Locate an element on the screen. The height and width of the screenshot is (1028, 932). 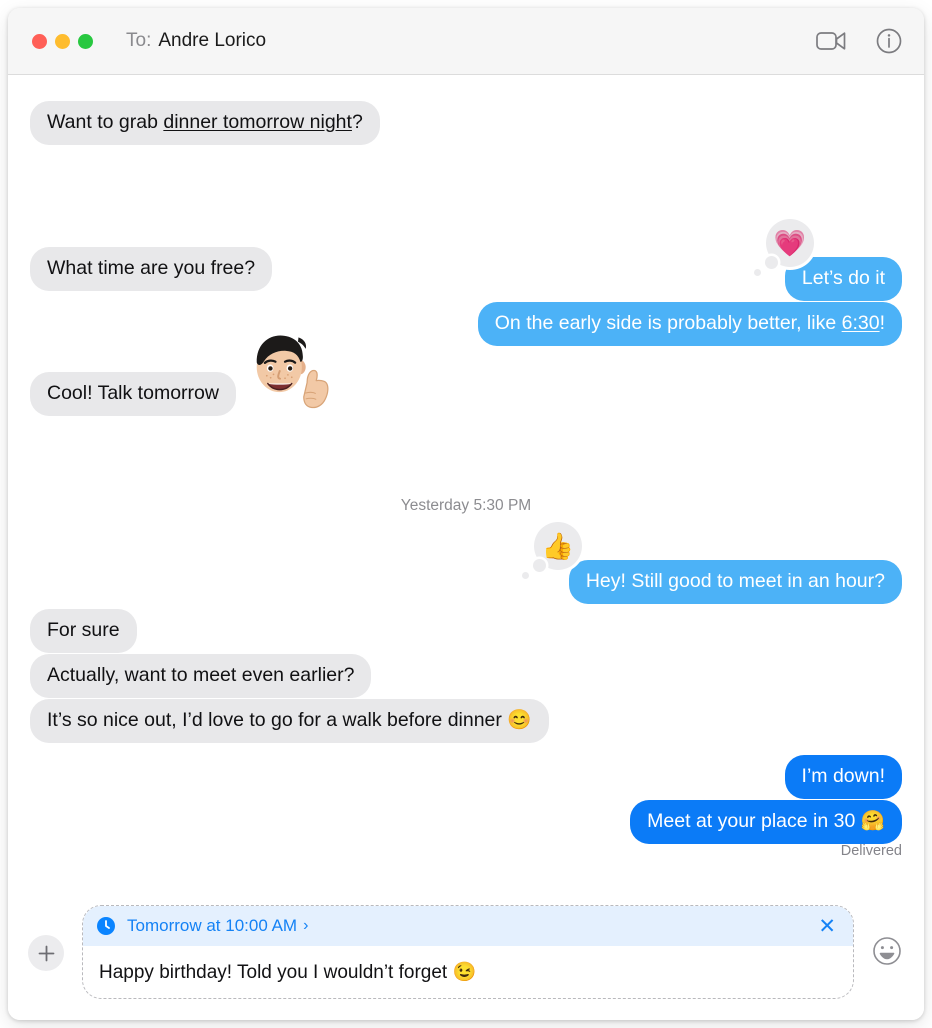
thumbs-up-tapback: 👍 is located at coordinates (552, 550).